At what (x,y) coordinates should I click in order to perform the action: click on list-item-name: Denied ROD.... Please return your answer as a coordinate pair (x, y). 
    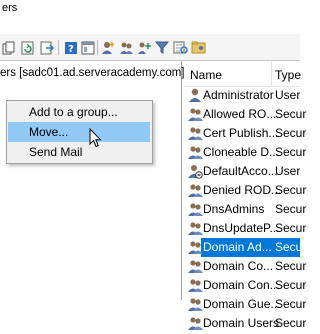
    Looking at the image, I should click on (242, 190).